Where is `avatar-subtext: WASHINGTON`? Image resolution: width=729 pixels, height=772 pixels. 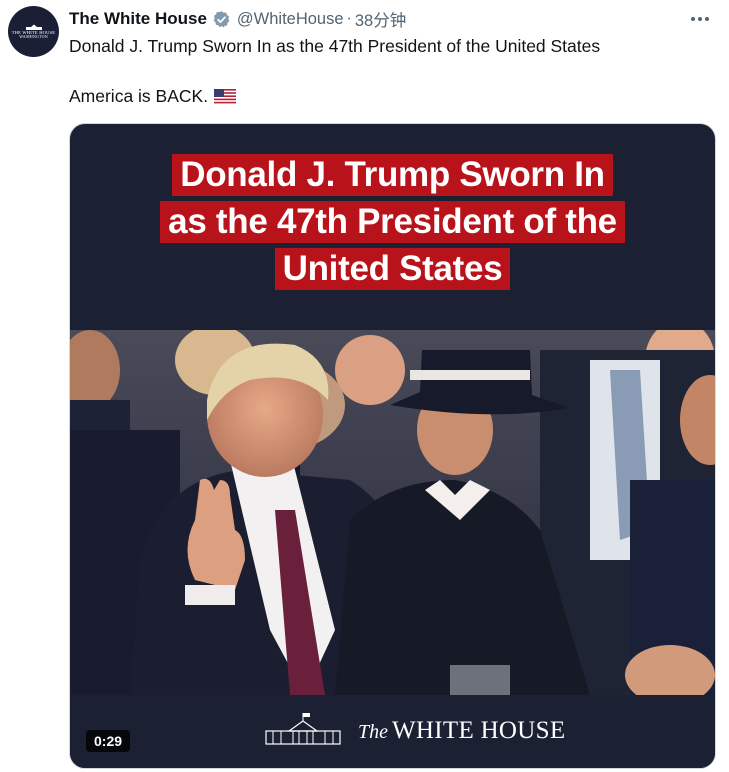 avatar-subtext: WASHINGTON is located at coordinates (33, 36).